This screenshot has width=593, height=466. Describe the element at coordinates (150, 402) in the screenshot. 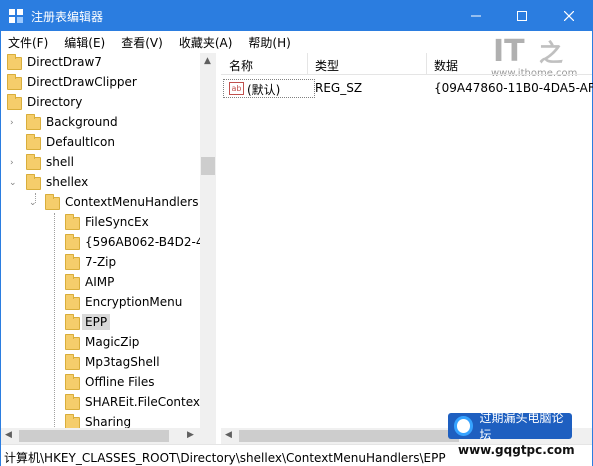

I see `tree-item-label: SHAREit.FileContextM` at that location.